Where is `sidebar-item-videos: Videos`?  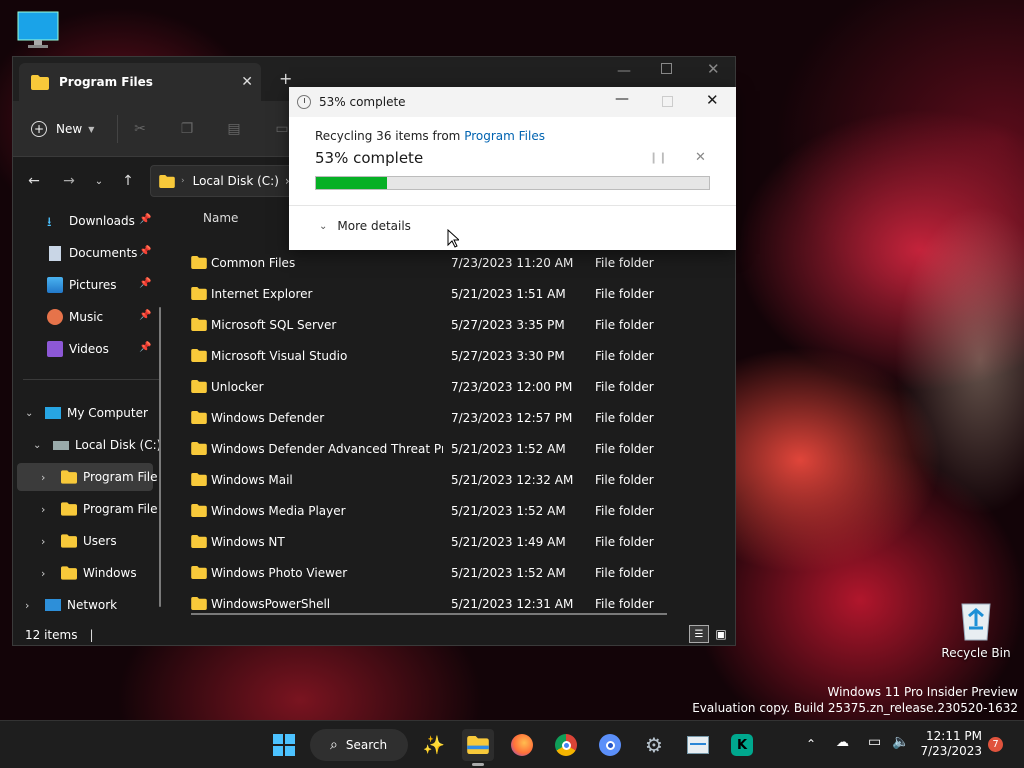
sidebar-item-videos: Videos is located at coordinates (78, 349).